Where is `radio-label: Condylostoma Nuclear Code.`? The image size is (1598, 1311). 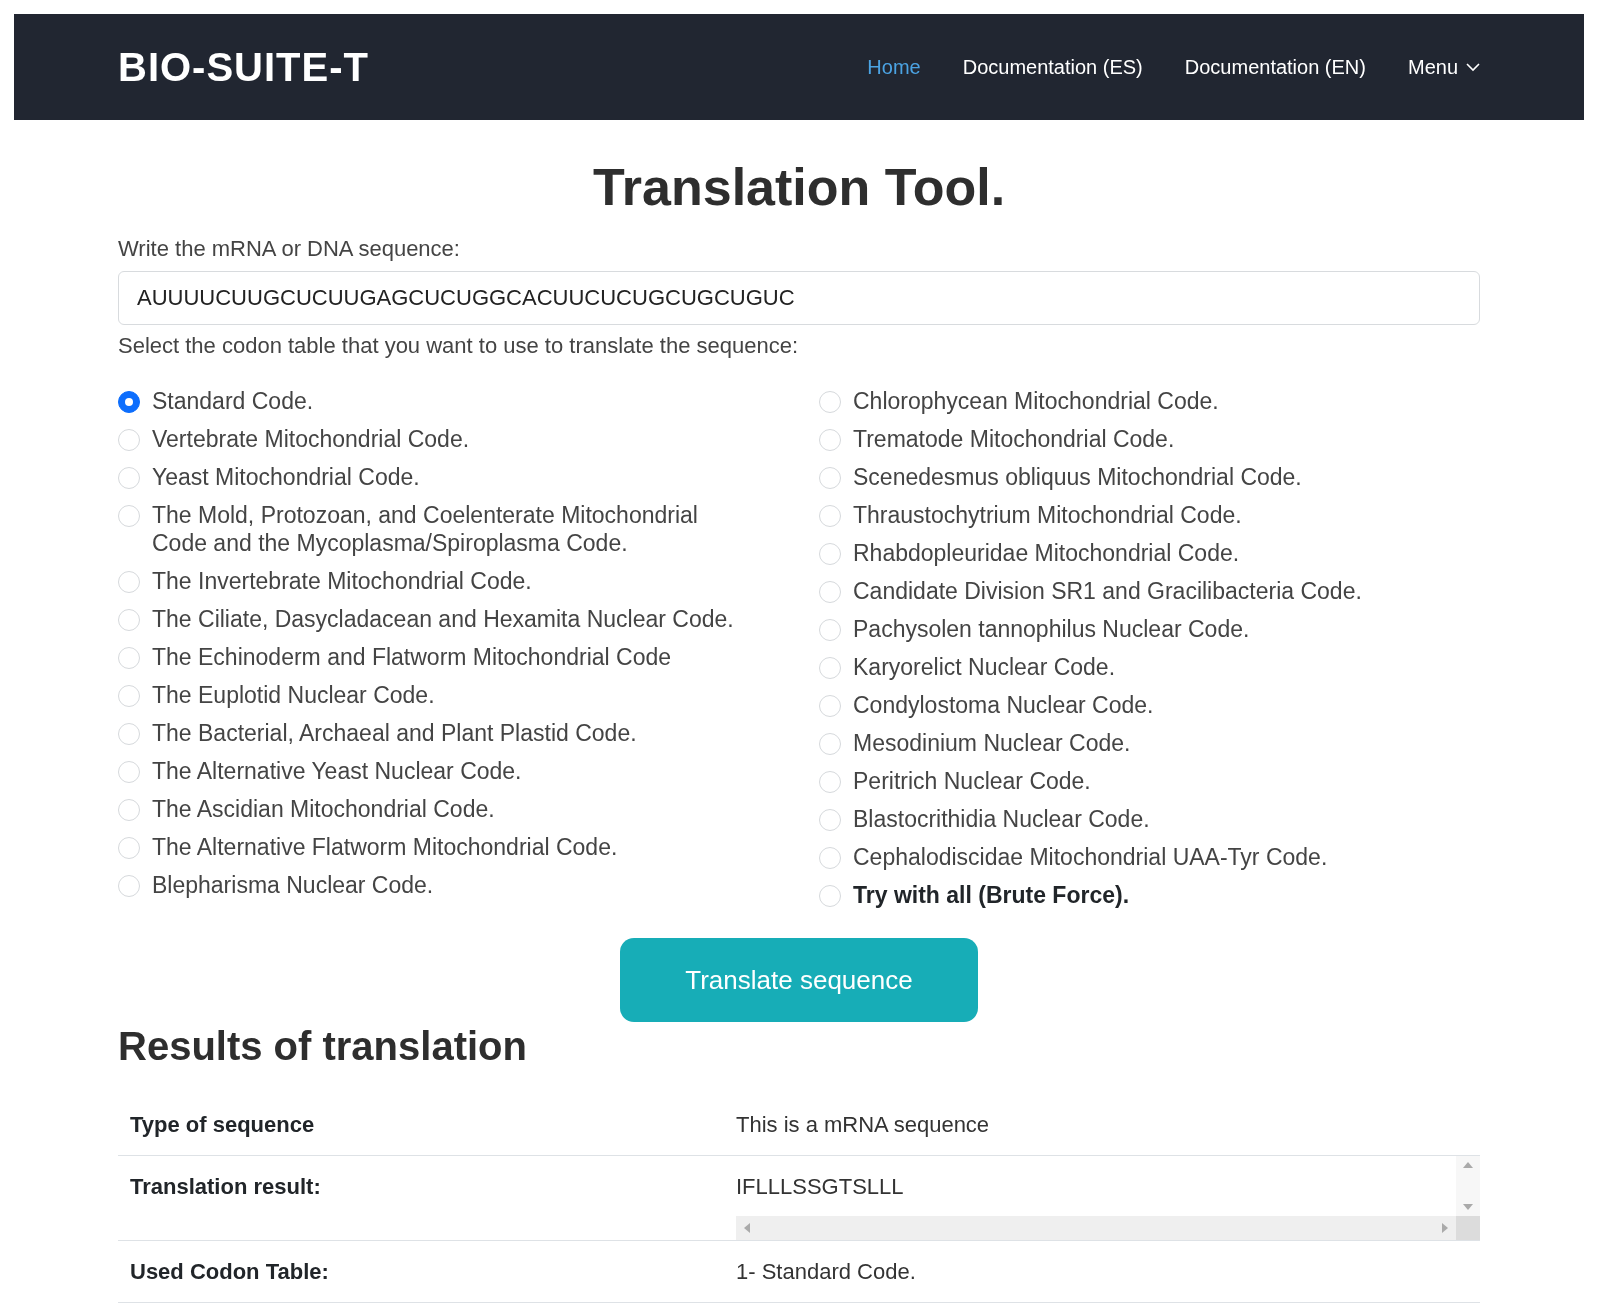 radio-label: Condylostoma Nuclear Code. is located at coordinates (1003, 705).